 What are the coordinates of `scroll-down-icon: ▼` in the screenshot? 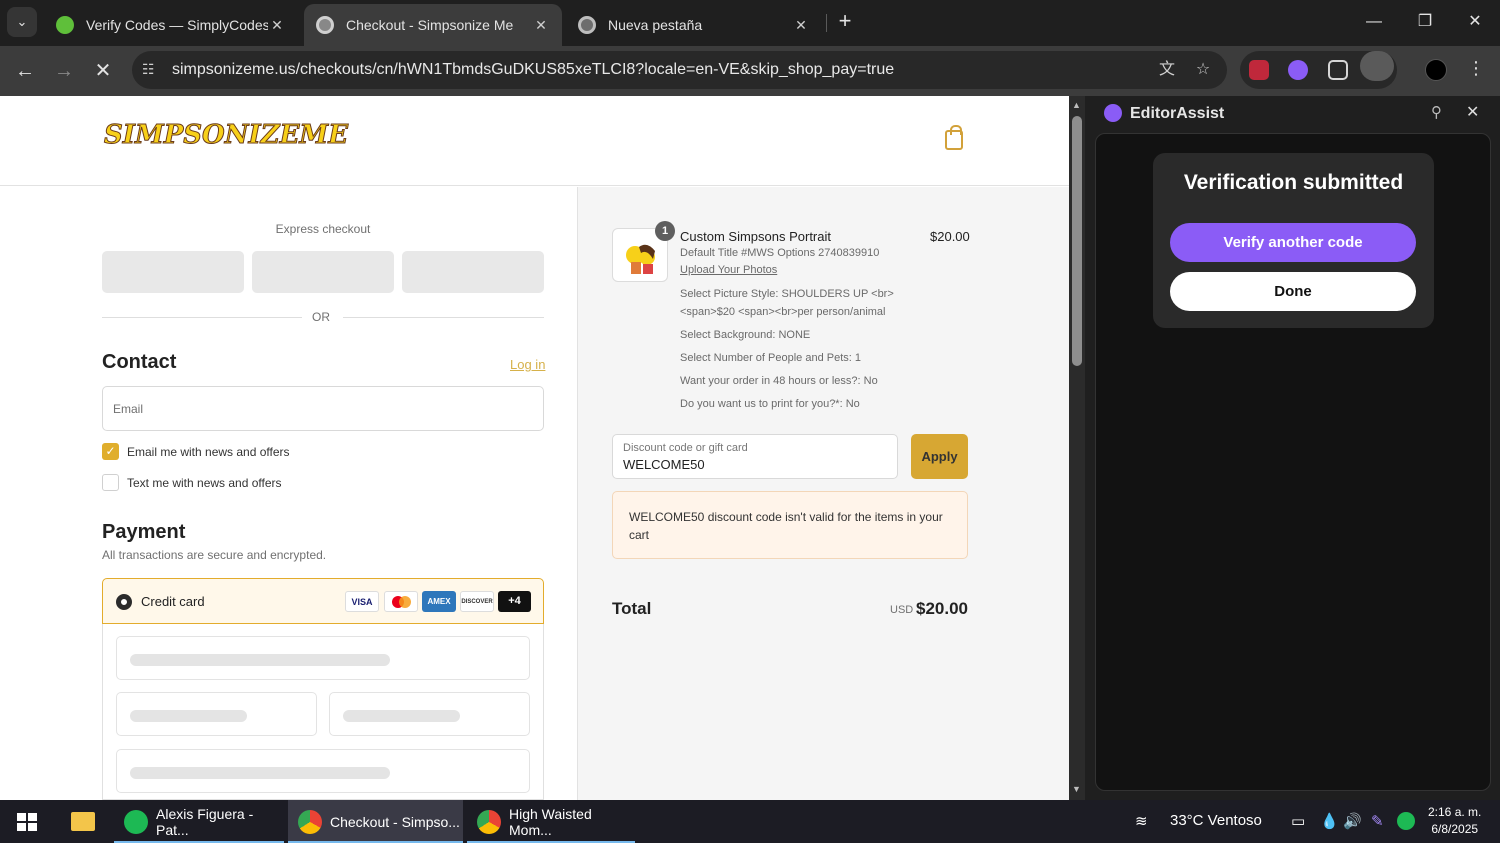 It's located at (1076, 789).